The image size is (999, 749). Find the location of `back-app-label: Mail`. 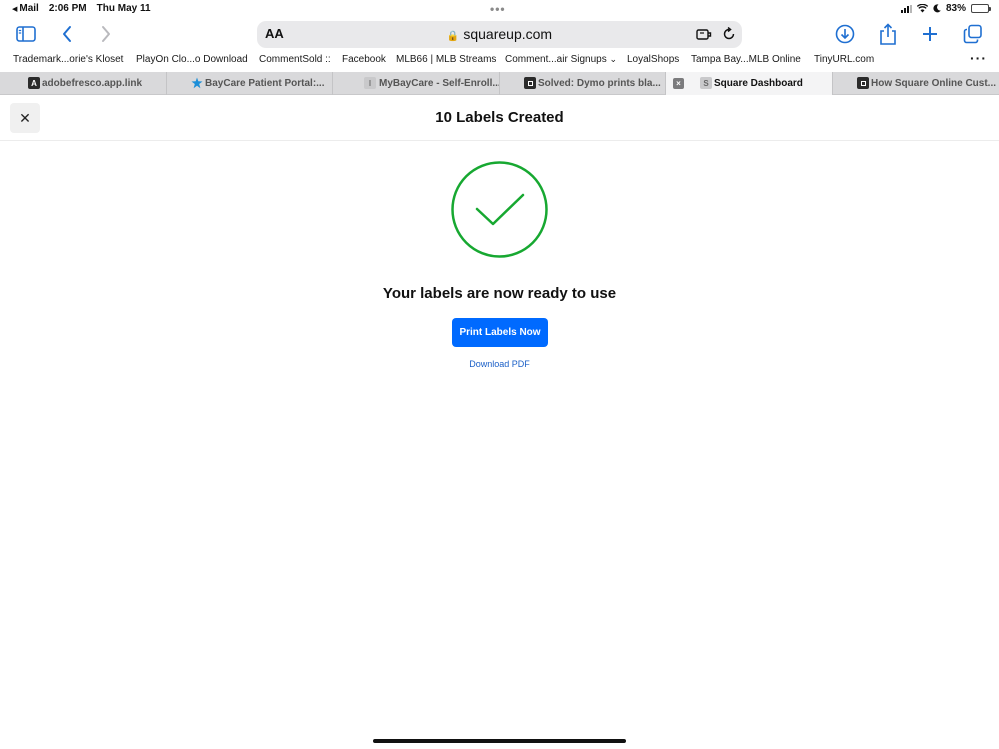

back-app-label: Mail is located at coordinates (29, 8).